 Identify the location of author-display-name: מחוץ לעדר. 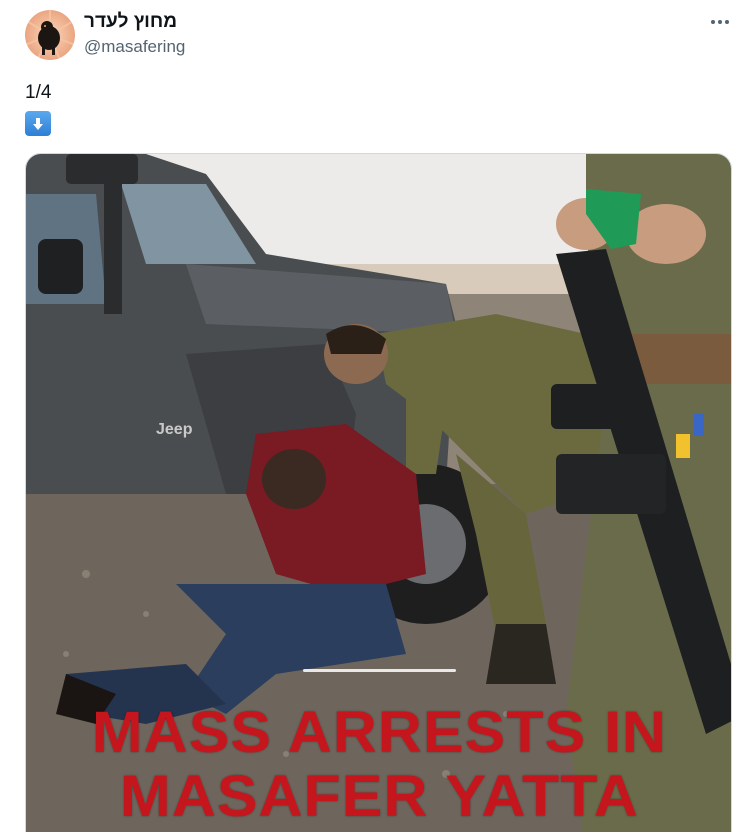
(130, 22).